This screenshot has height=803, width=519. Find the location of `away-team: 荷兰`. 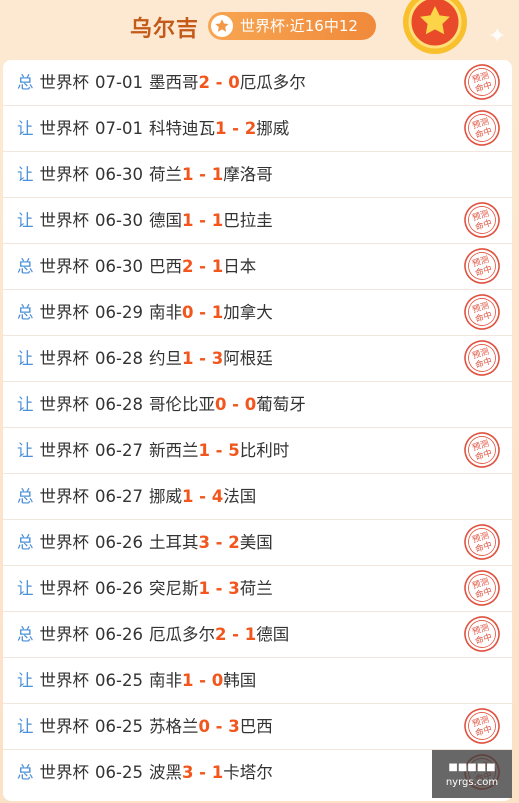

away-team: 荷兰 is located at coordinates (256, 588).